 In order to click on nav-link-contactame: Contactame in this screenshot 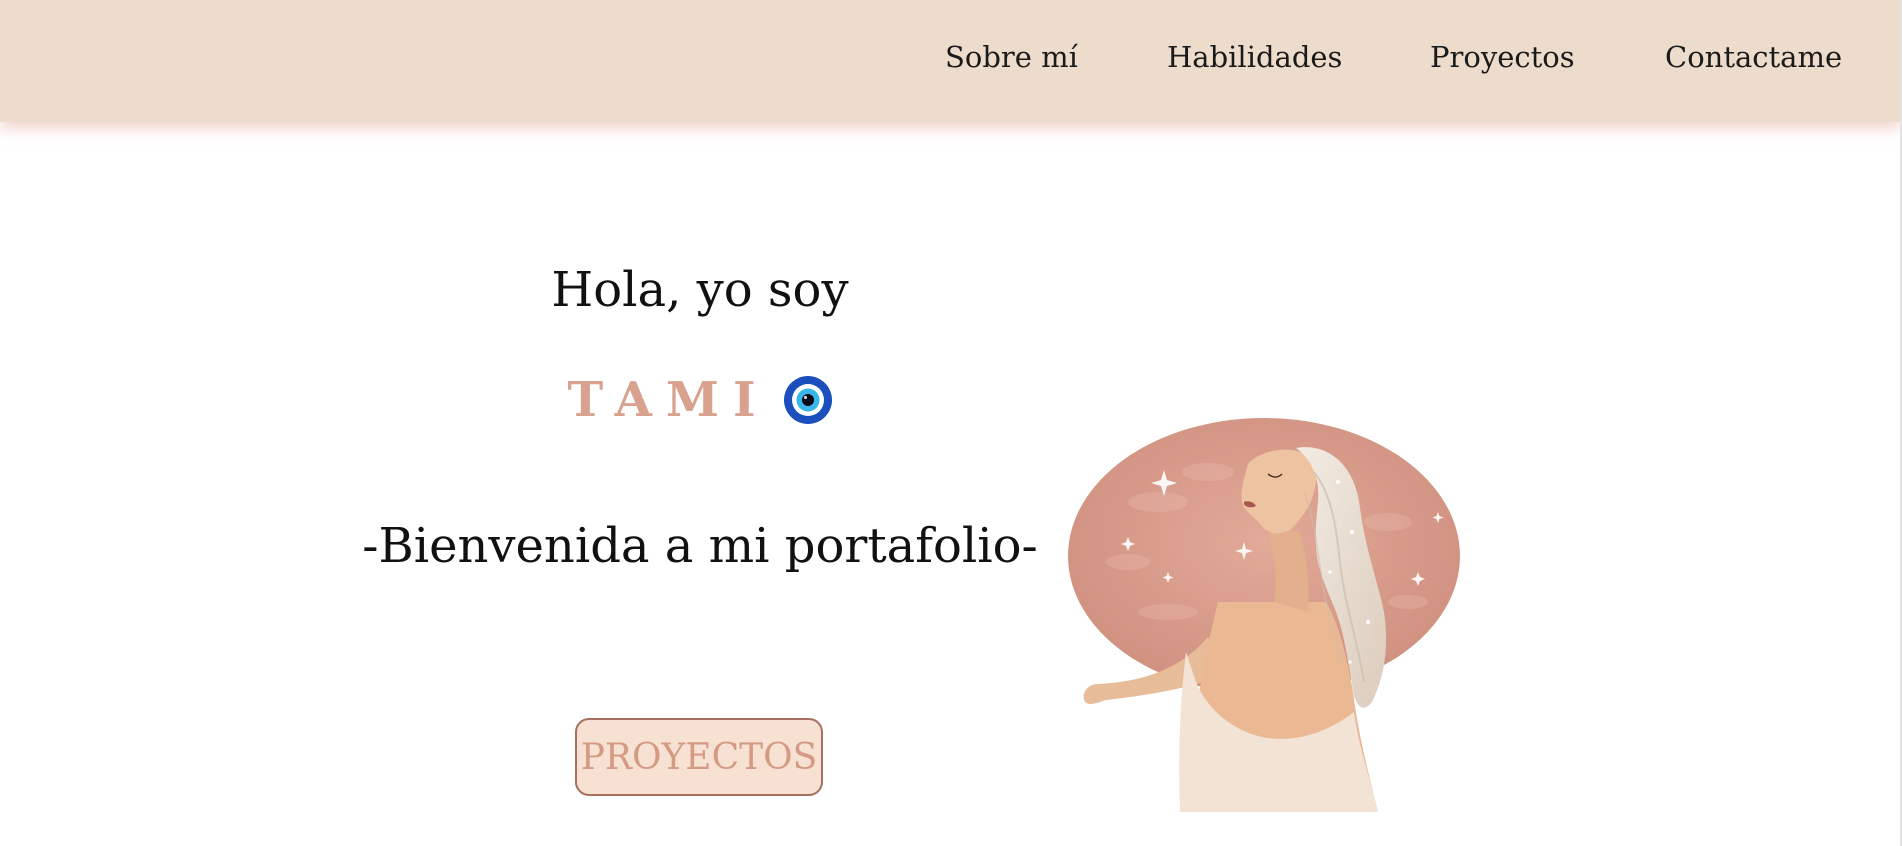, I will do `click(1753, 57)`.